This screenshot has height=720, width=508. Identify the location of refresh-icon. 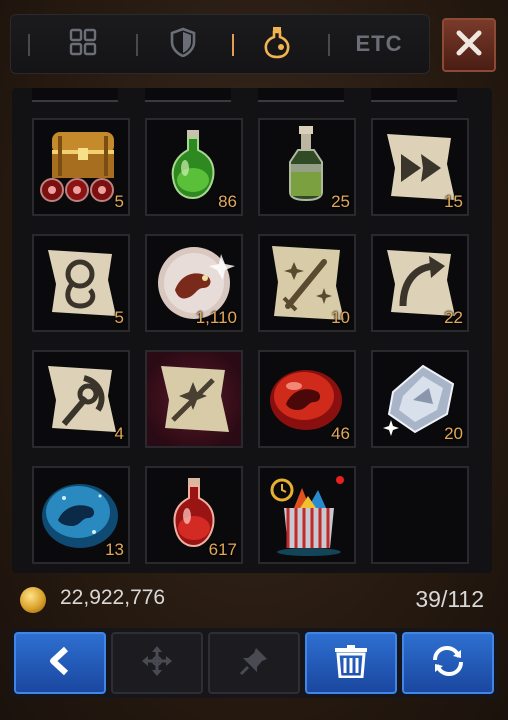
(448, 663).